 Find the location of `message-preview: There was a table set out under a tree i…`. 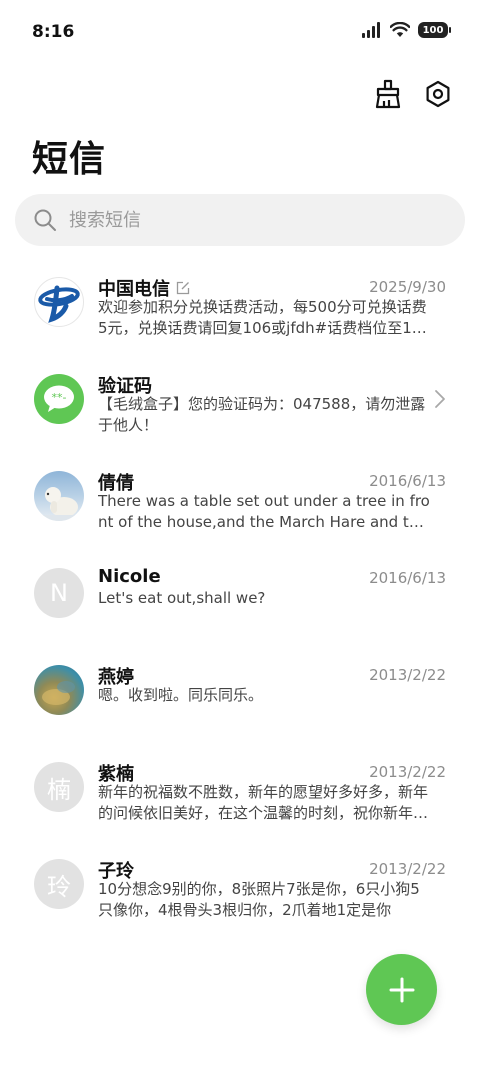

message-preview: There was a table set out under a tree i… is located at coordinates (264, 511).